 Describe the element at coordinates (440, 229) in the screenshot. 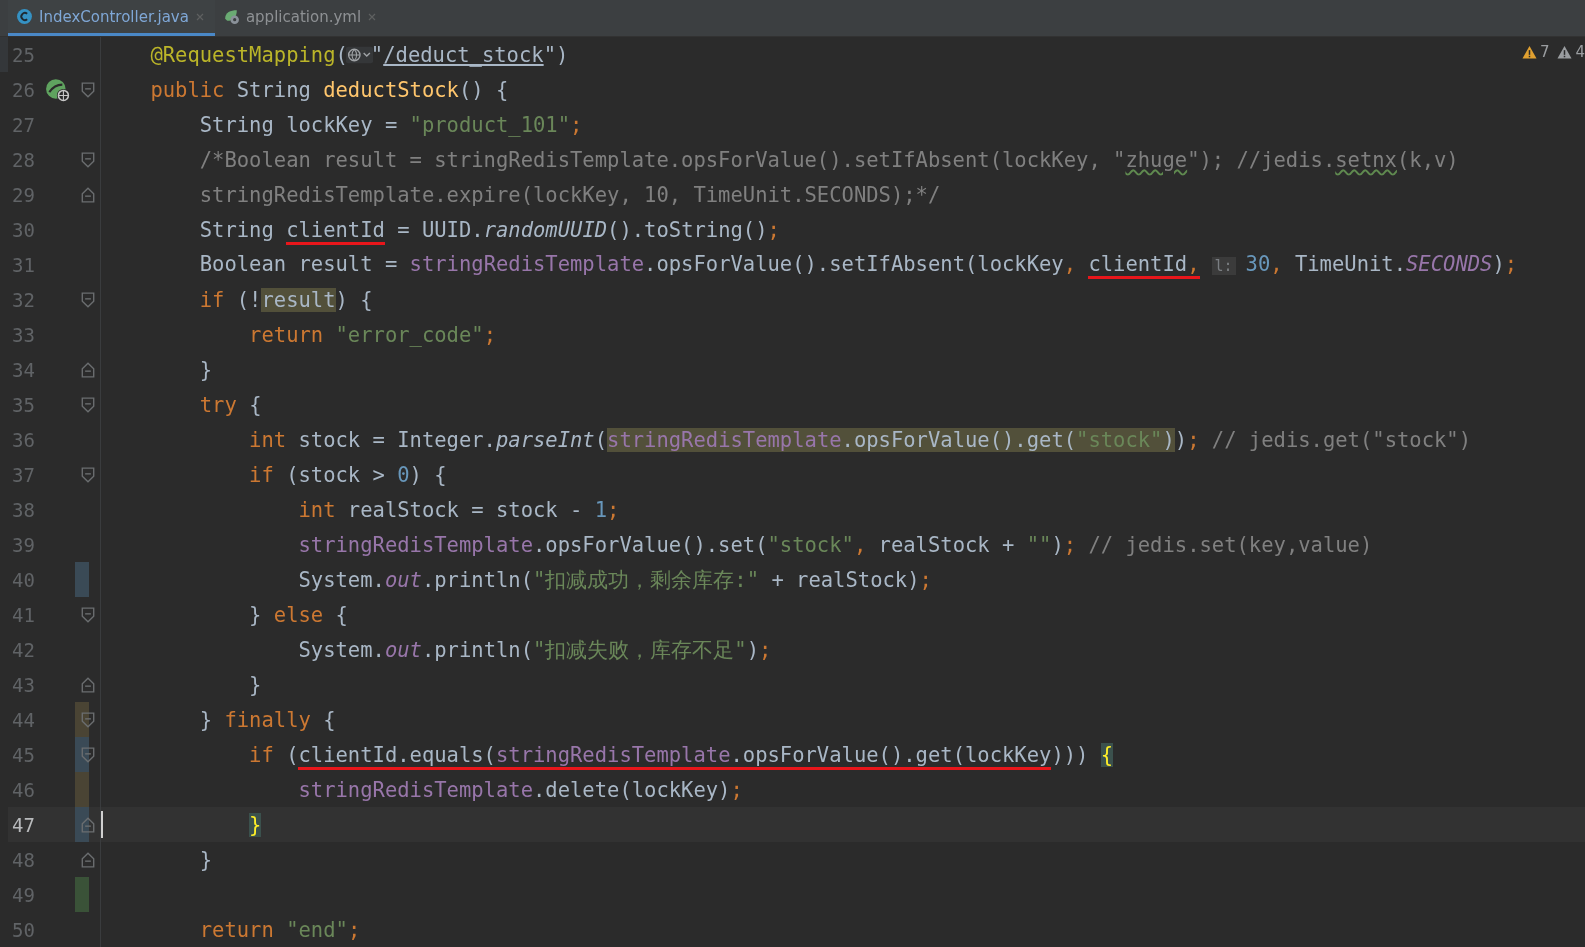

I see `code-line: String clientId = UUID.randomUUID().toString();` at that location.